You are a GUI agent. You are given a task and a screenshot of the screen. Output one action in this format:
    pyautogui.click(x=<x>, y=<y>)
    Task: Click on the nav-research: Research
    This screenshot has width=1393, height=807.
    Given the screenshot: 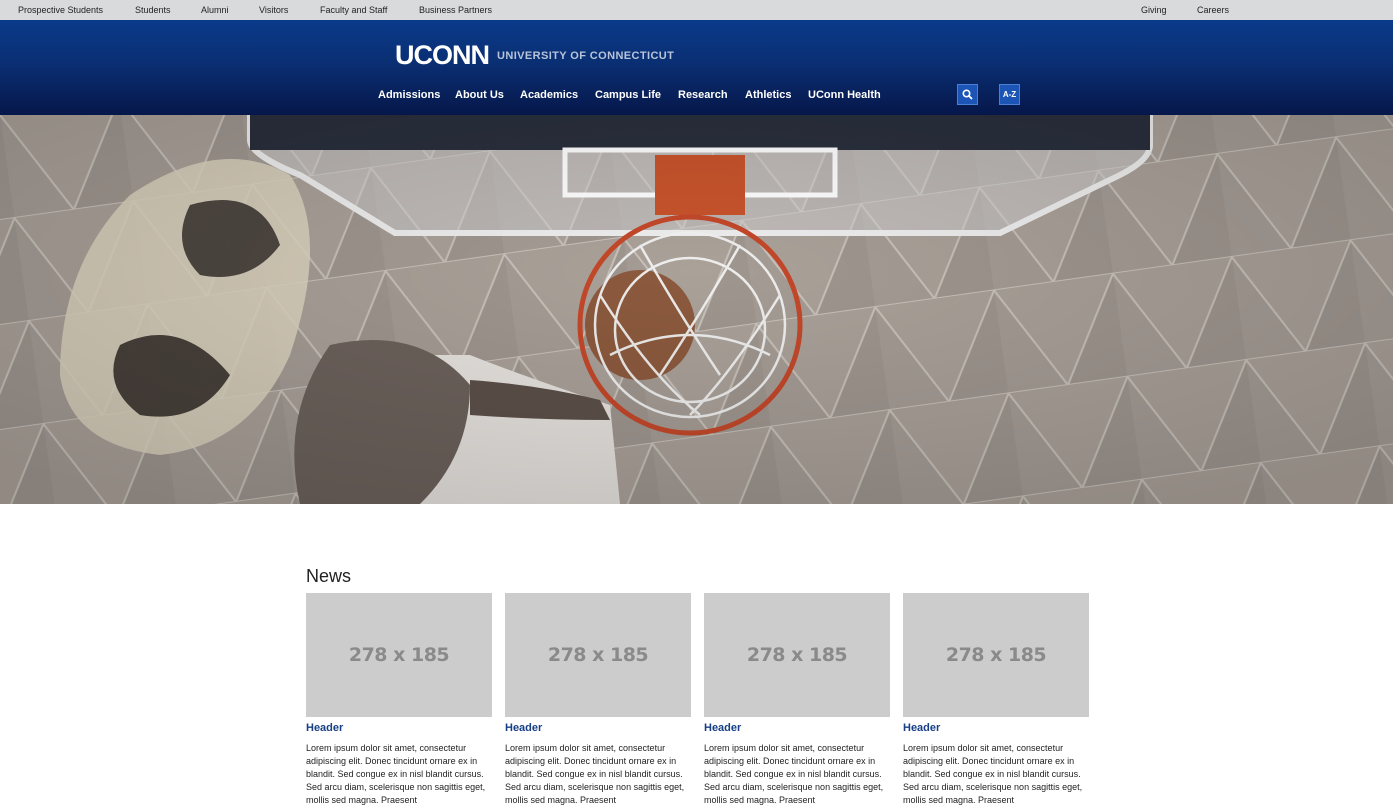 What is the action you would take?
    pyautogui.click(x=703, y=95)
    